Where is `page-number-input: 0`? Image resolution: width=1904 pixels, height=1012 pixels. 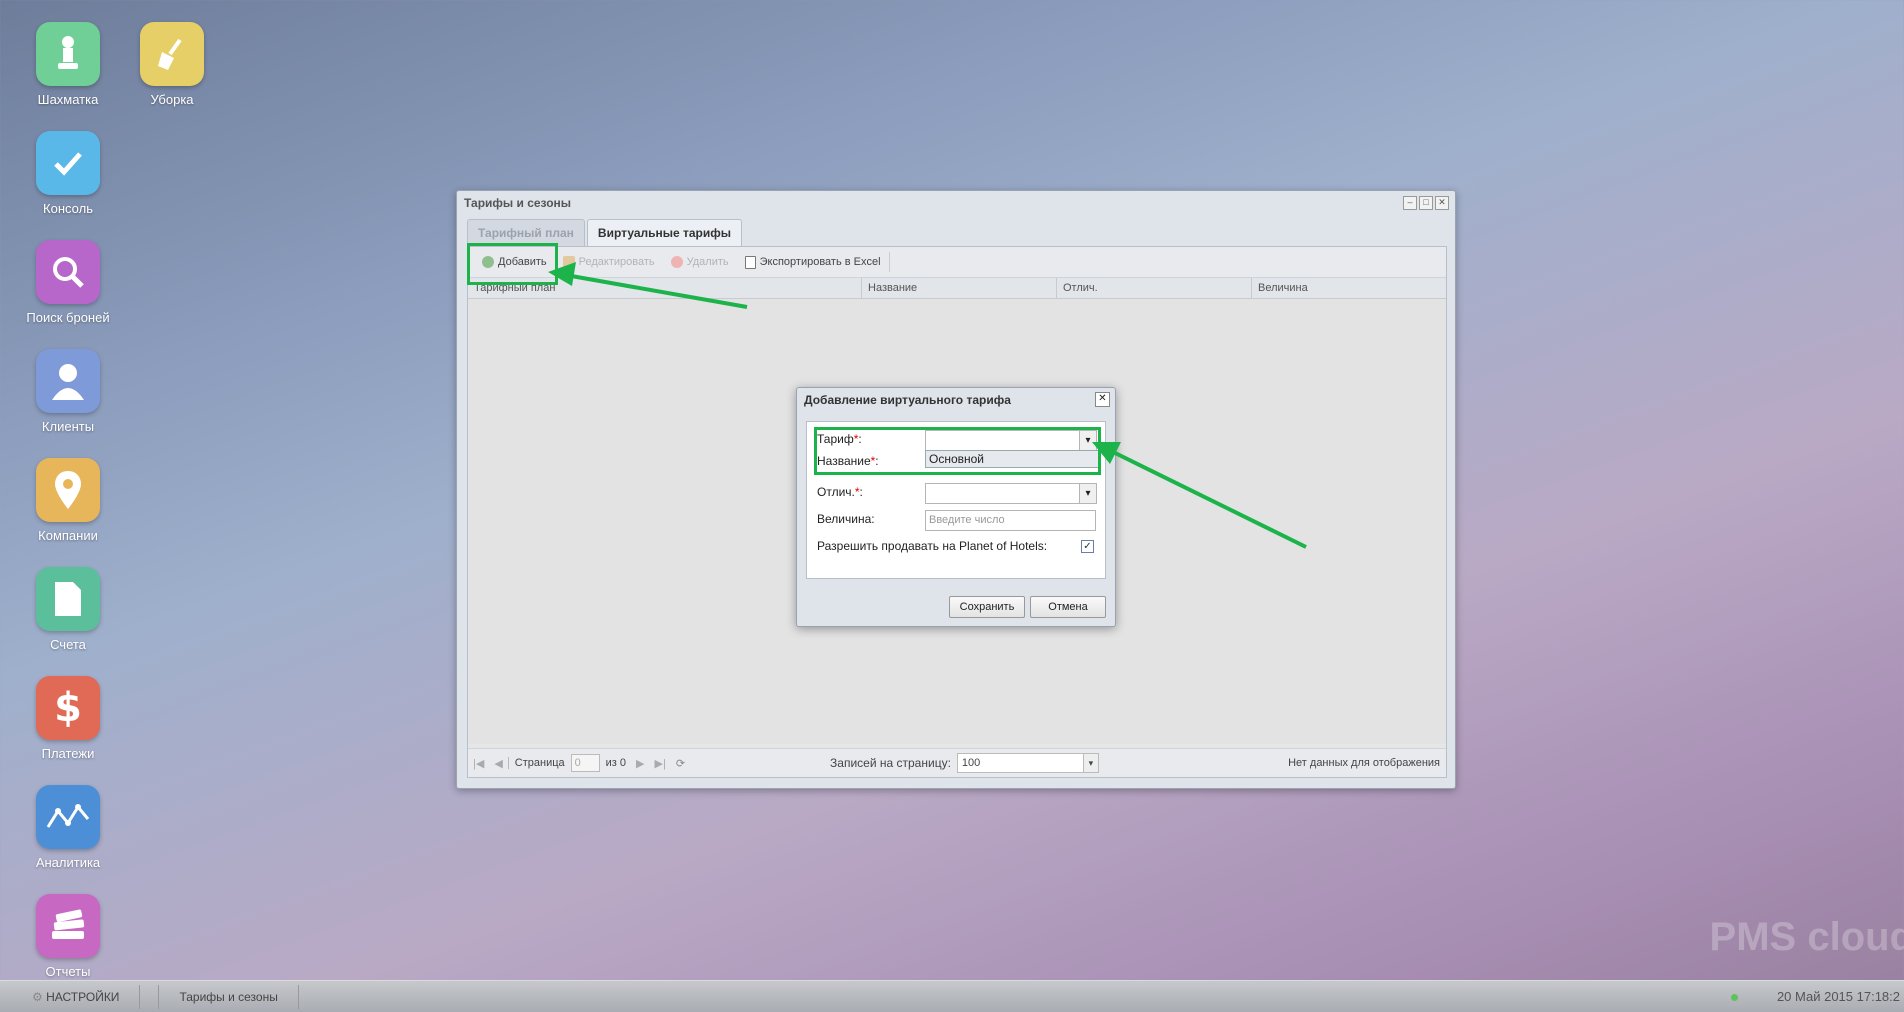 page-number-input: 0 is located at coordinates (585, 763).